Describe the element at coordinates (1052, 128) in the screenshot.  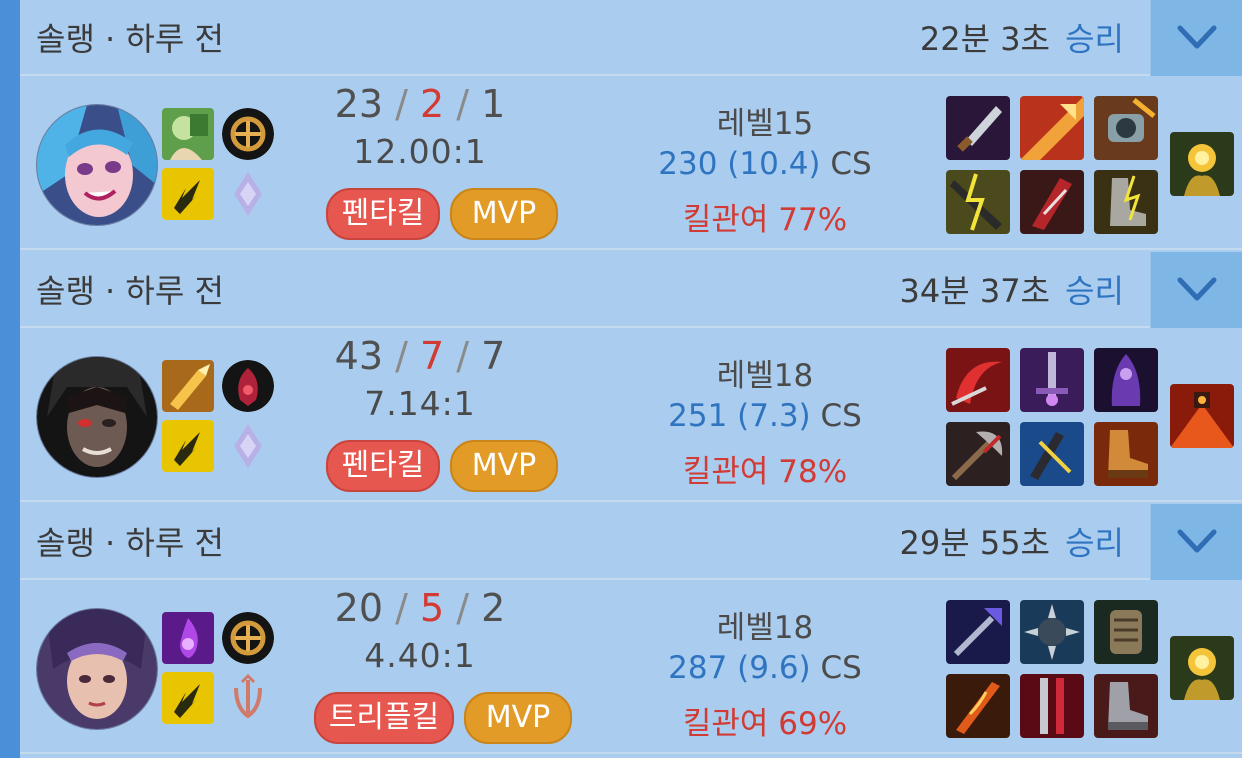
I see `spear-item-icon` at that location.